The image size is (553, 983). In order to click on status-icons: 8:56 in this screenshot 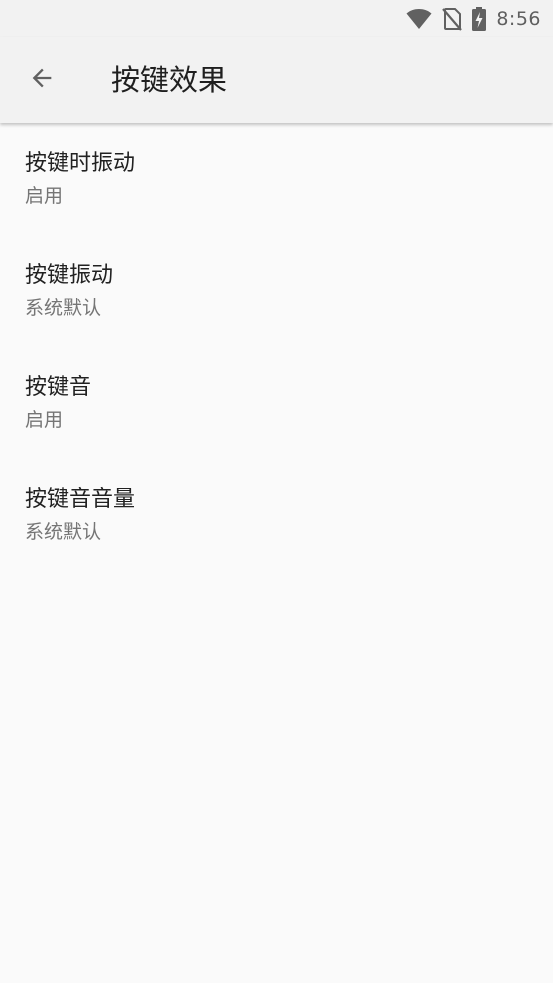, I will do `click(473, 19)`.